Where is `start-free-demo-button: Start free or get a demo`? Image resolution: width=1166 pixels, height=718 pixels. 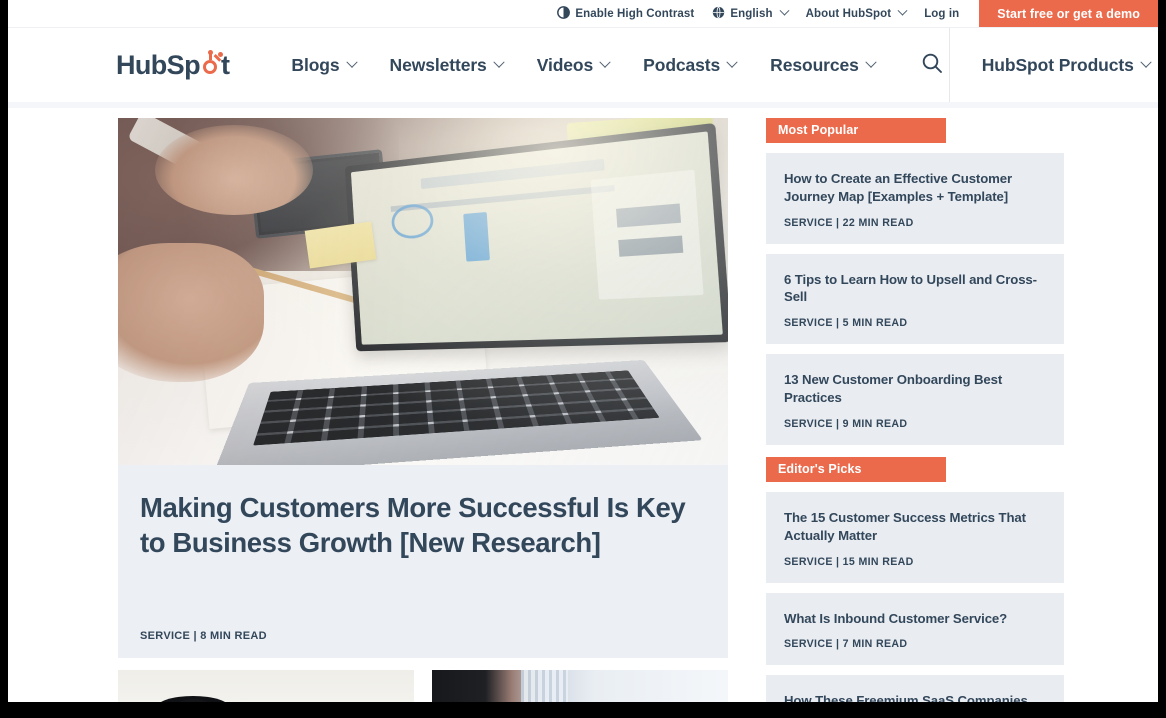
start-free-demo-button: Start free or get a demo is located at coordinates (1068, 13).